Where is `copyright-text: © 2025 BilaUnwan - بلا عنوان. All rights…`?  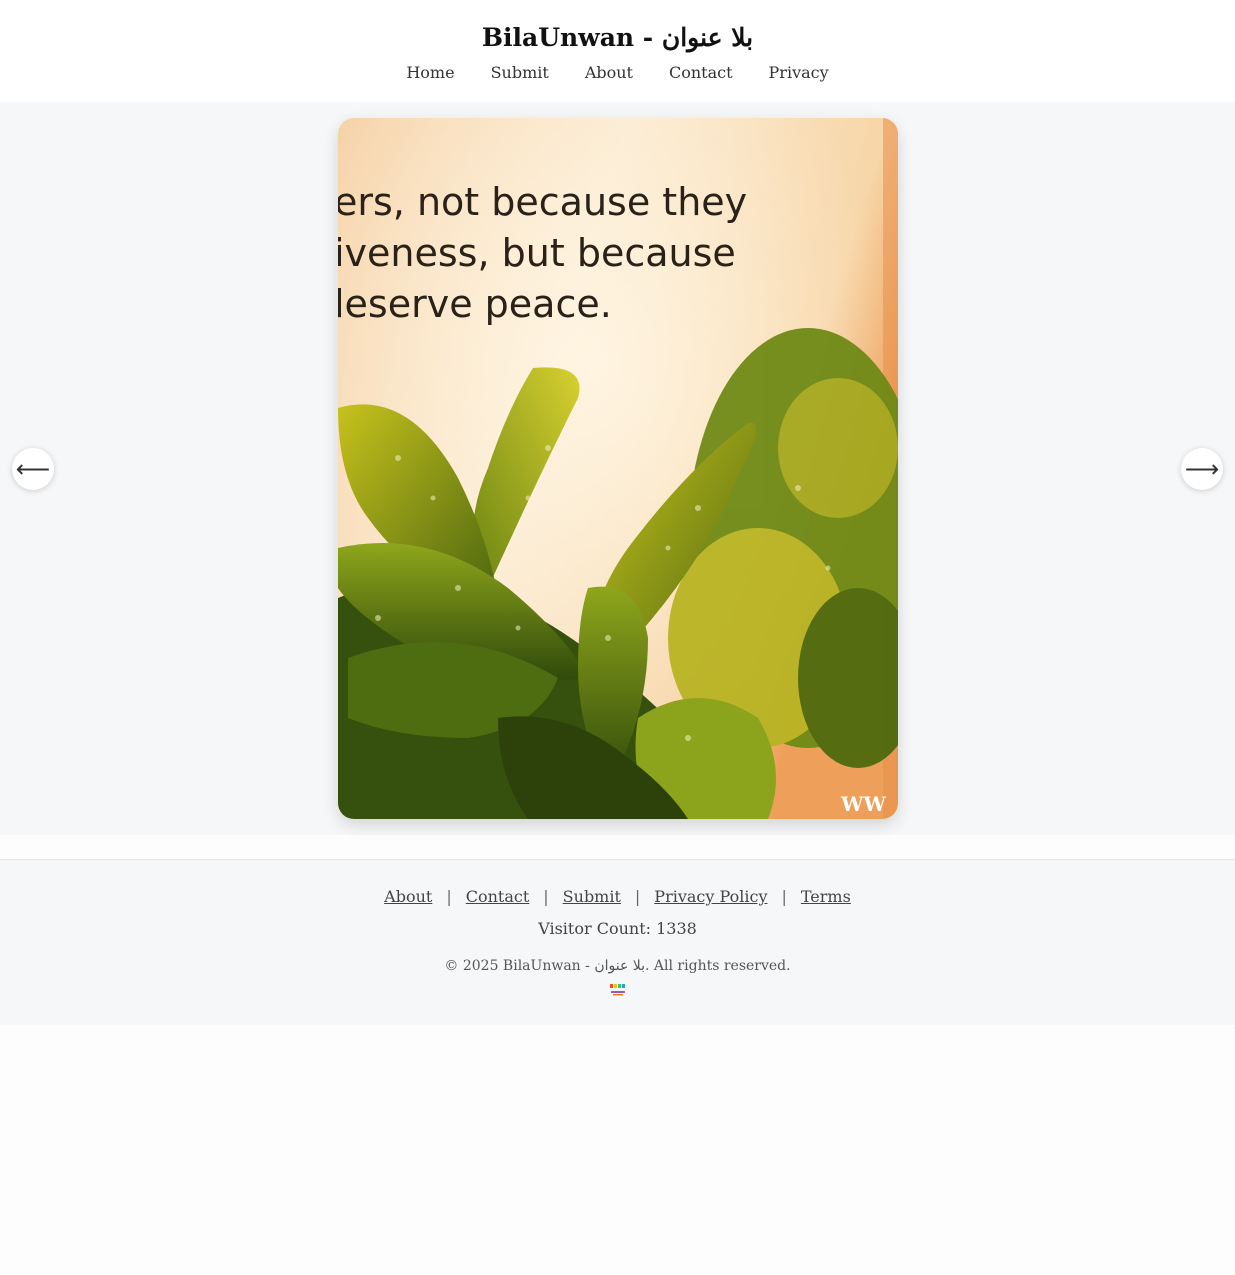 copyright-text: © 2025 BilaUnwan - بلا عنوان. All rights… is located at coordinates (617, 966).